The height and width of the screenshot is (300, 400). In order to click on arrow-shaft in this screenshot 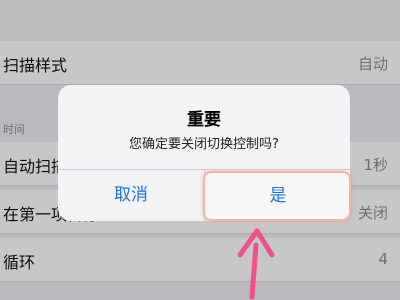, I will do `click(254, 271)`.